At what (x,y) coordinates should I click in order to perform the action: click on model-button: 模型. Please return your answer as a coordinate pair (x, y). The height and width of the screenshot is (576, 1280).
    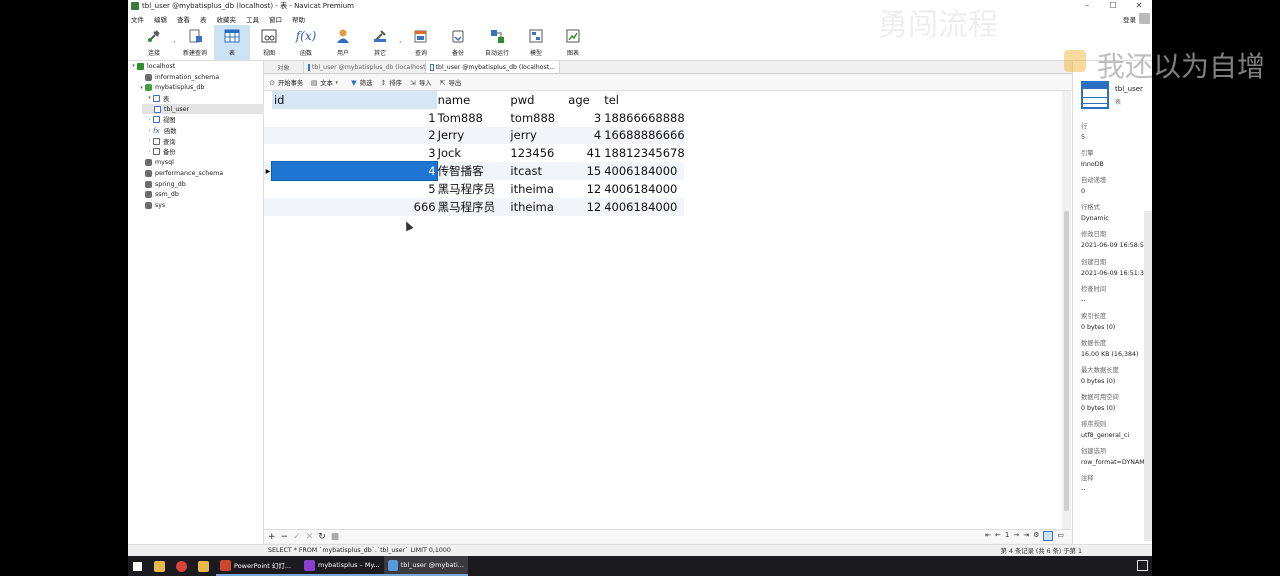
    Looking at the image, I should click on (536, 42).